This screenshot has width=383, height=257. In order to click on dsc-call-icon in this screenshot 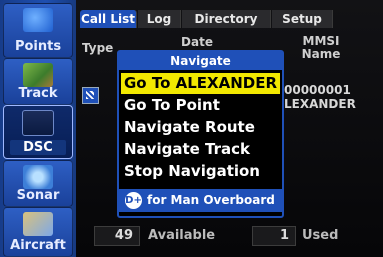, I will do `click(90, 95)`.